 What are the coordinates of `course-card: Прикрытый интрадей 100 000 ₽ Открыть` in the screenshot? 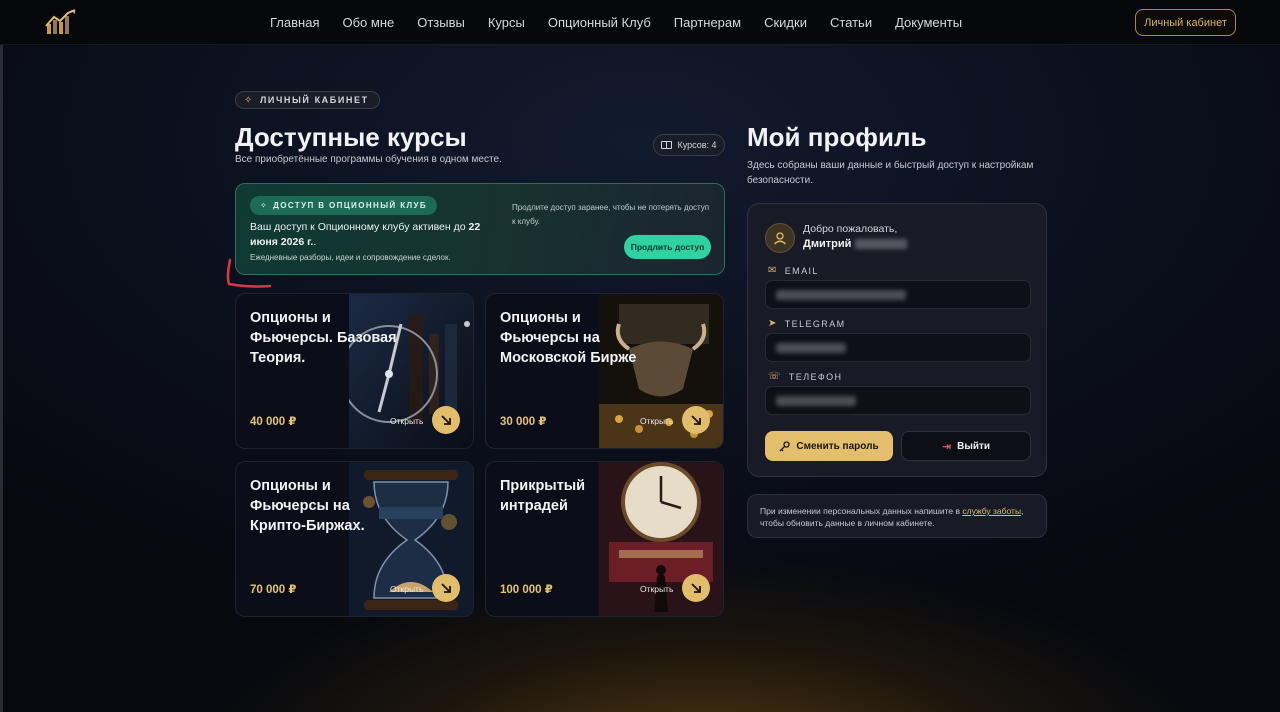 It's located at (604, 539).